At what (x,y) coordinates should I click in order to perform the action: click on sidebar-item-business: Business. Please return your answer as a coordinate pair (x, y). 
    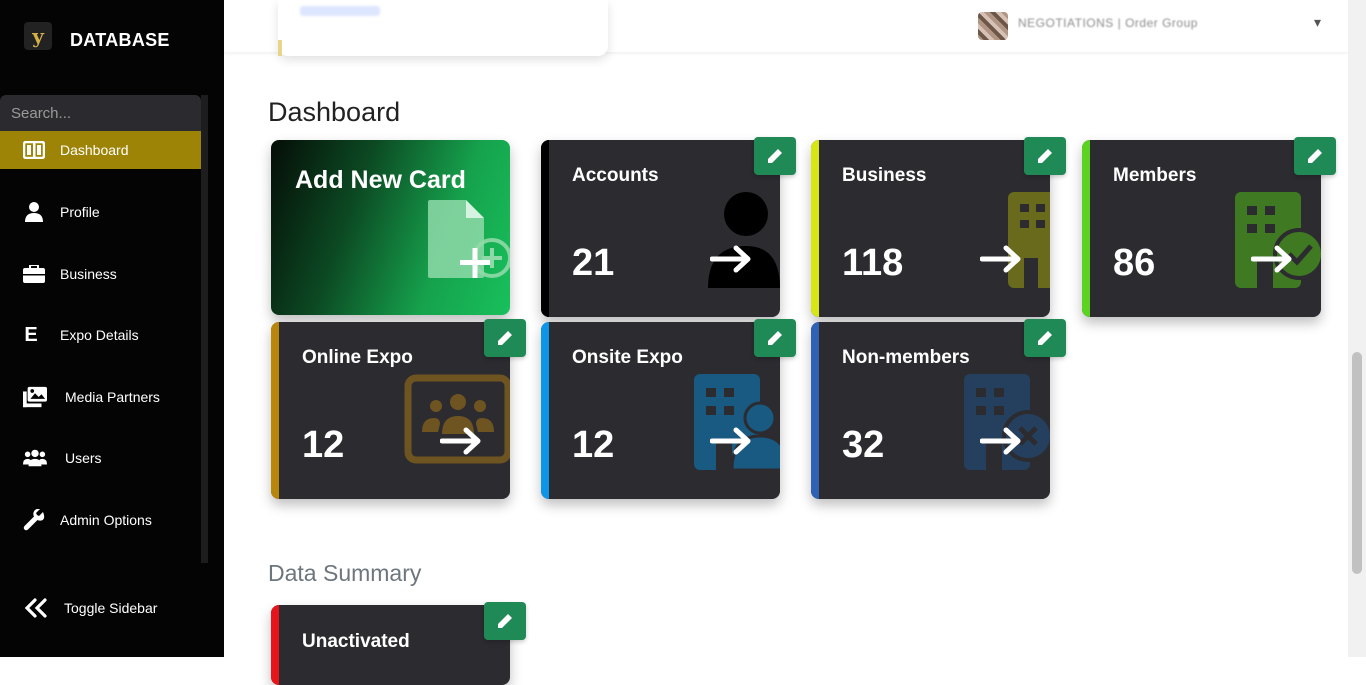
    Looking at the image, I should click on (100, 274).